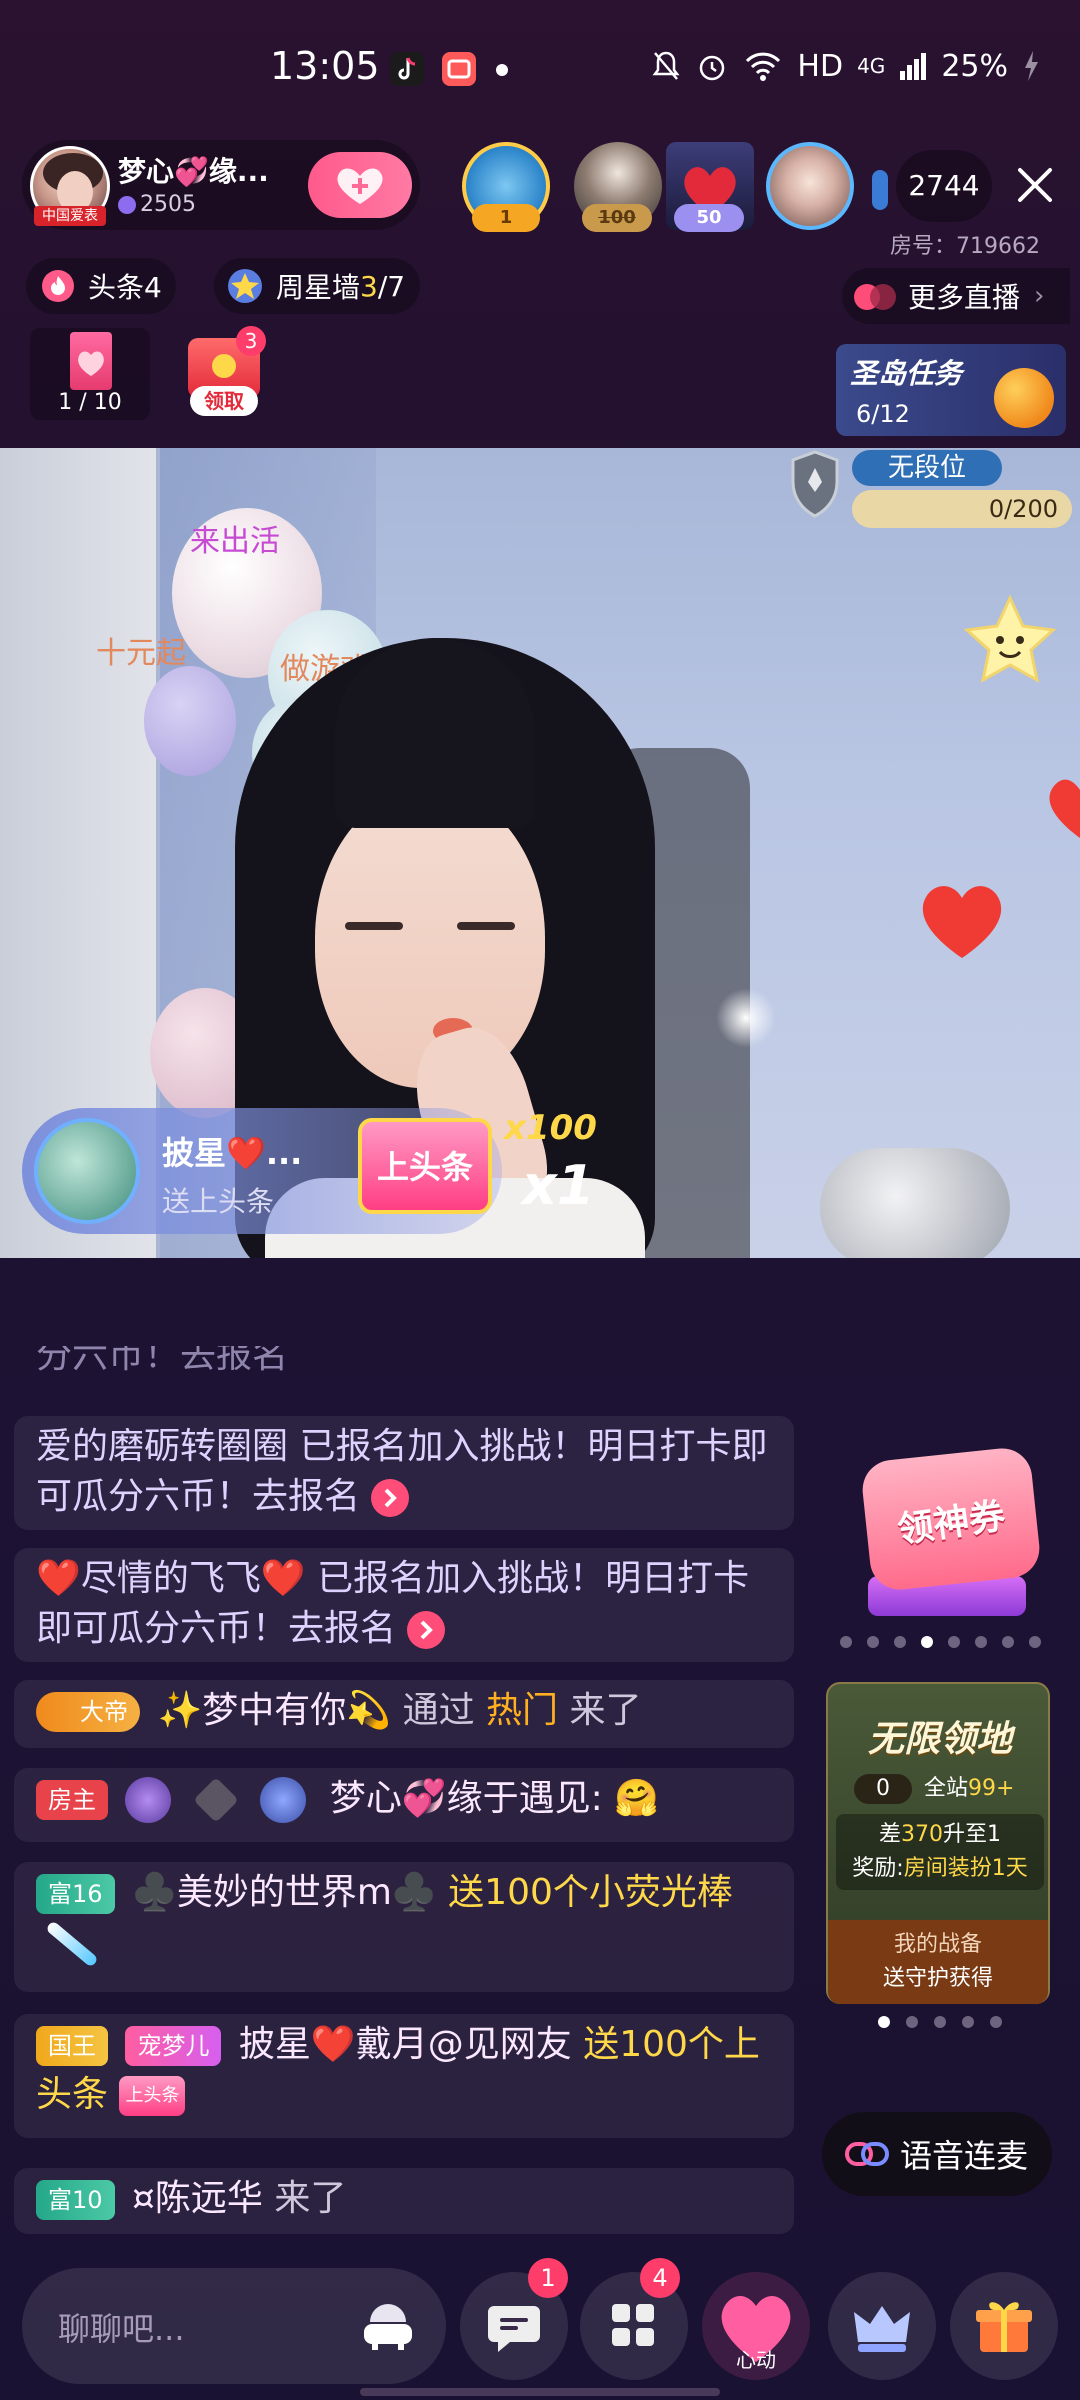  I want to click on anchor-count: 2505, so click(168, 204).